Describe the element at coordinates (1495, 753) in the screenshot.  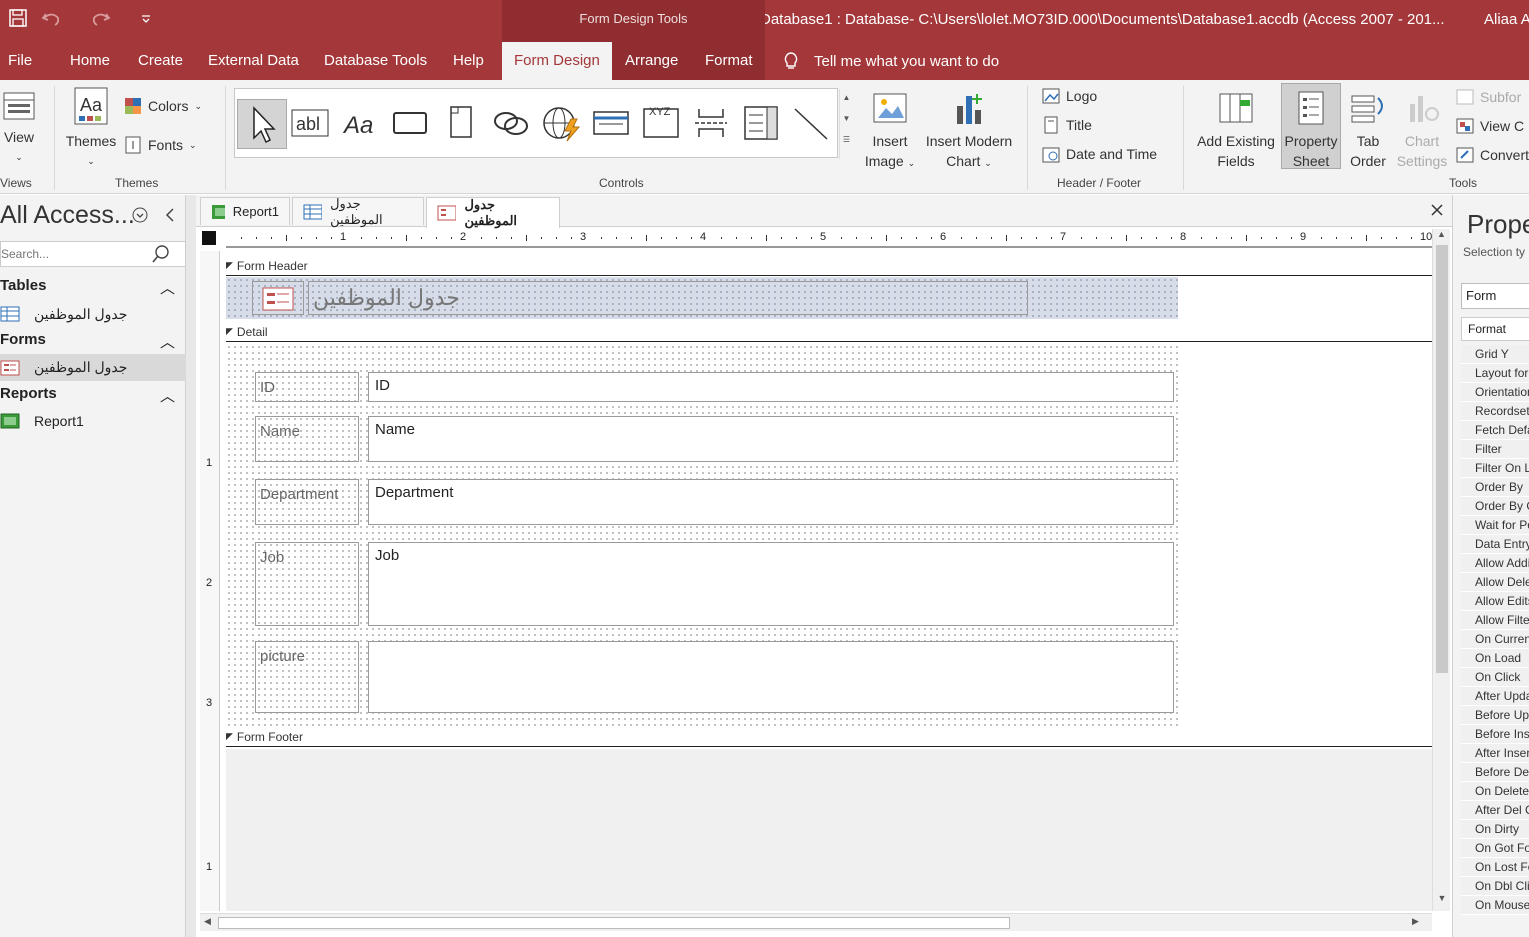
I see `property-row: After Insert` at that location.